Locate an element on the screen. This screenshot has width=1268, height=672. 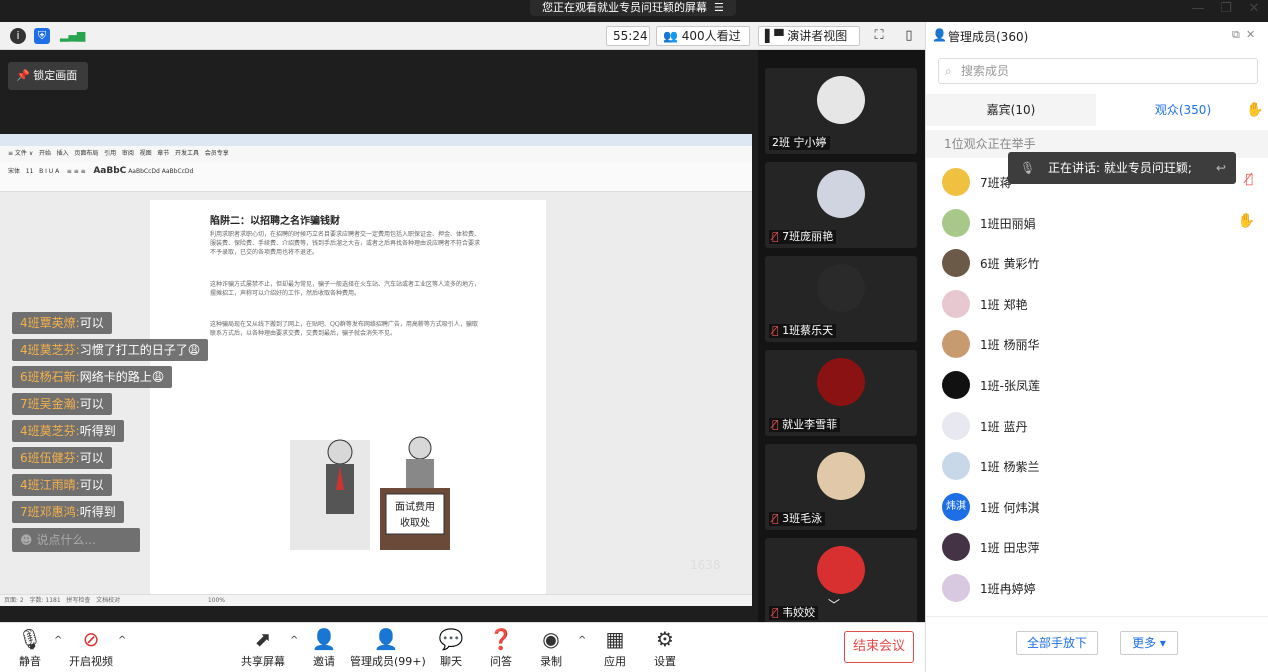
restore-icon: ❐ is located at coordinates (1226, 9).